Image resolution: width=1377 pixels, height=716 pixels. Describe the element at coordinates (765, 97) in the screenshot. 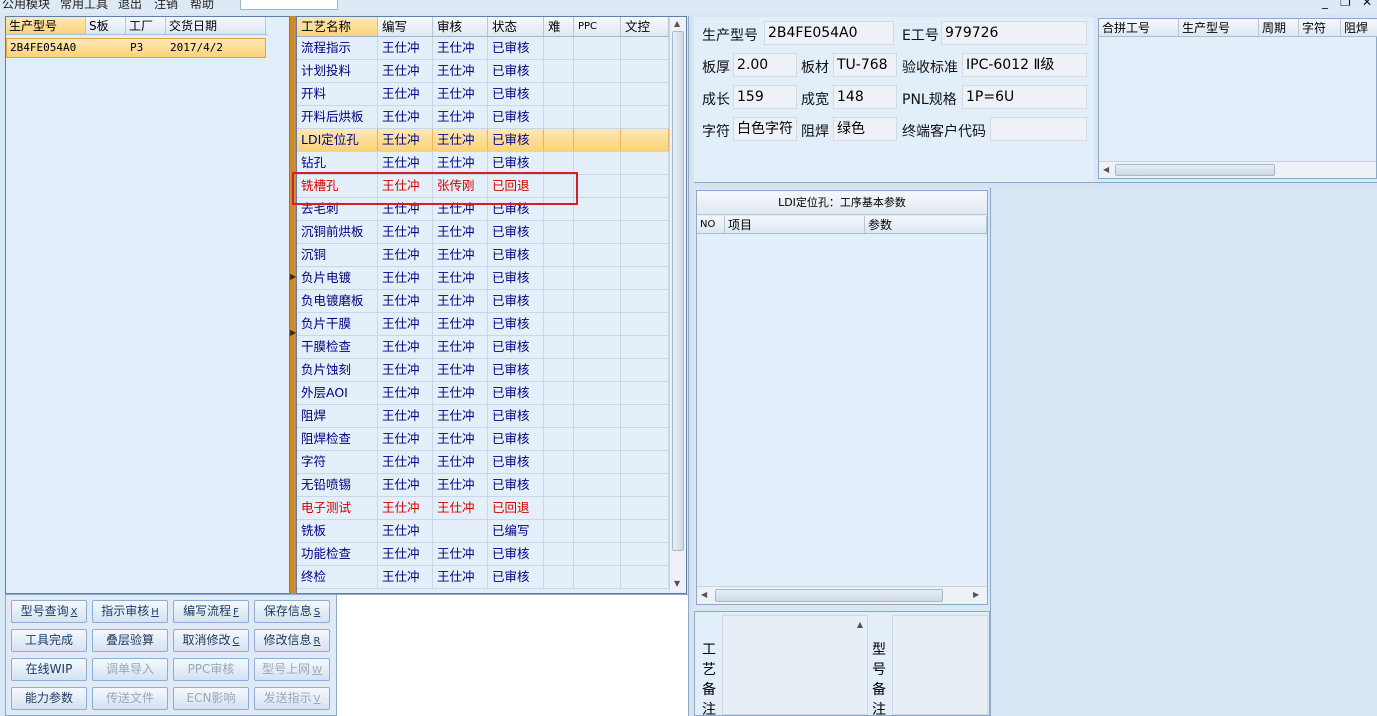

I see `length-field: 159` at that location.